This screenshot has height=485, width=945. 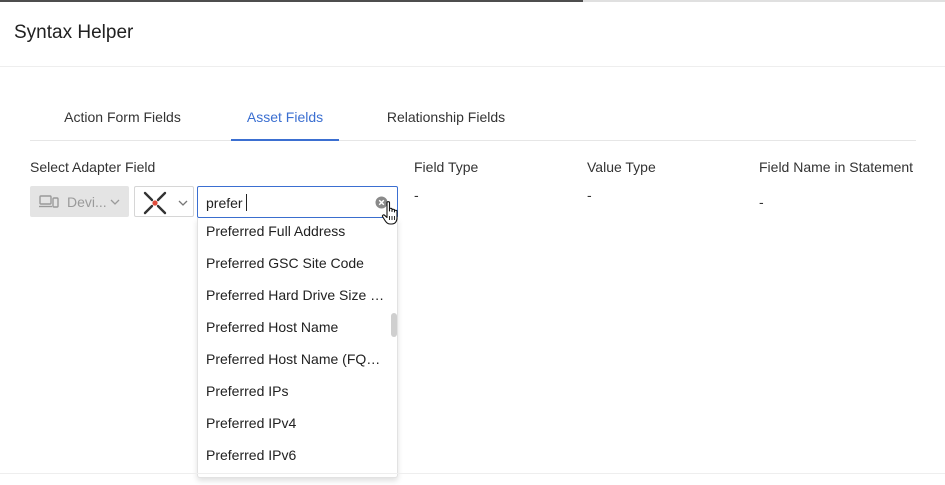 I want to click on active-tab-indicator, so click(x=285, y=140).